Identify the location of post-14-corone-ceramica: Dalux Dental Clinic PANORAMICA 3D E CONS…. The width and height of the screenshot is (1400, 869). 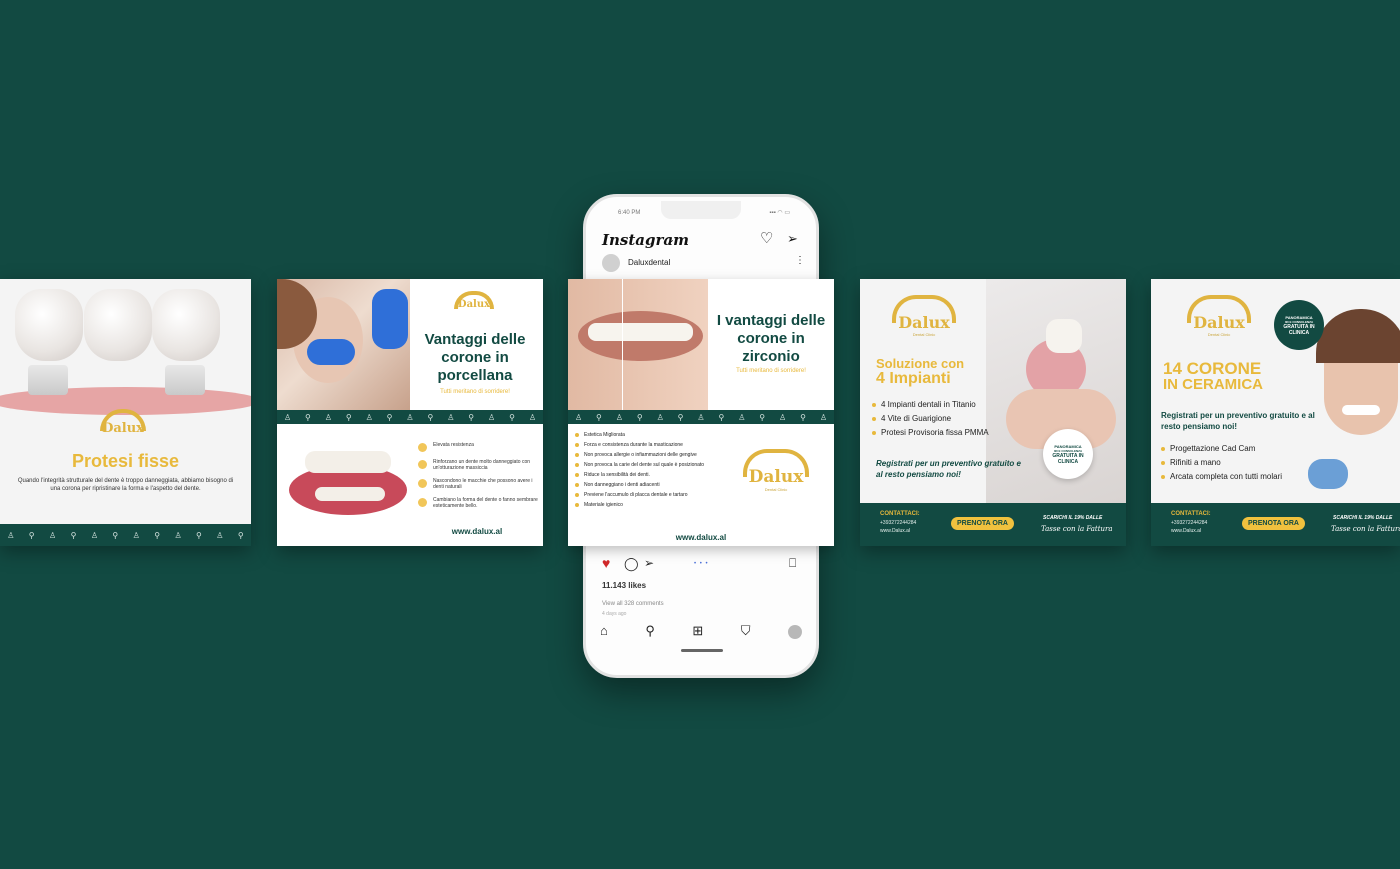
(1275, 412).